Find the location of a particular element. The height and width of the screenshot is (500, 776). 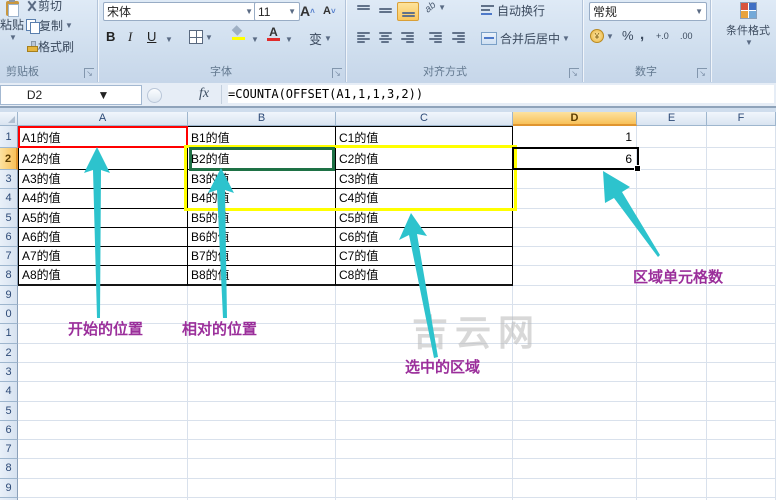

cell-b2: B2的值 is located at coordinates (262, 159).